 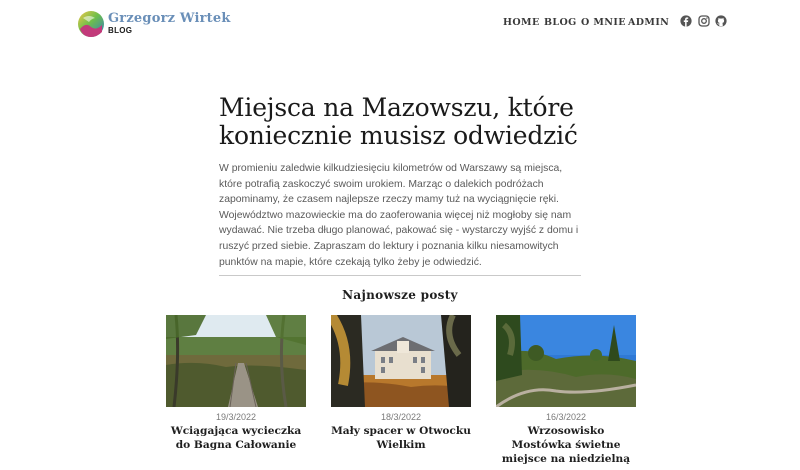 I want to click on post-title: Mały spacer w Otwocku Wielkim, so click(x=401, y=438).